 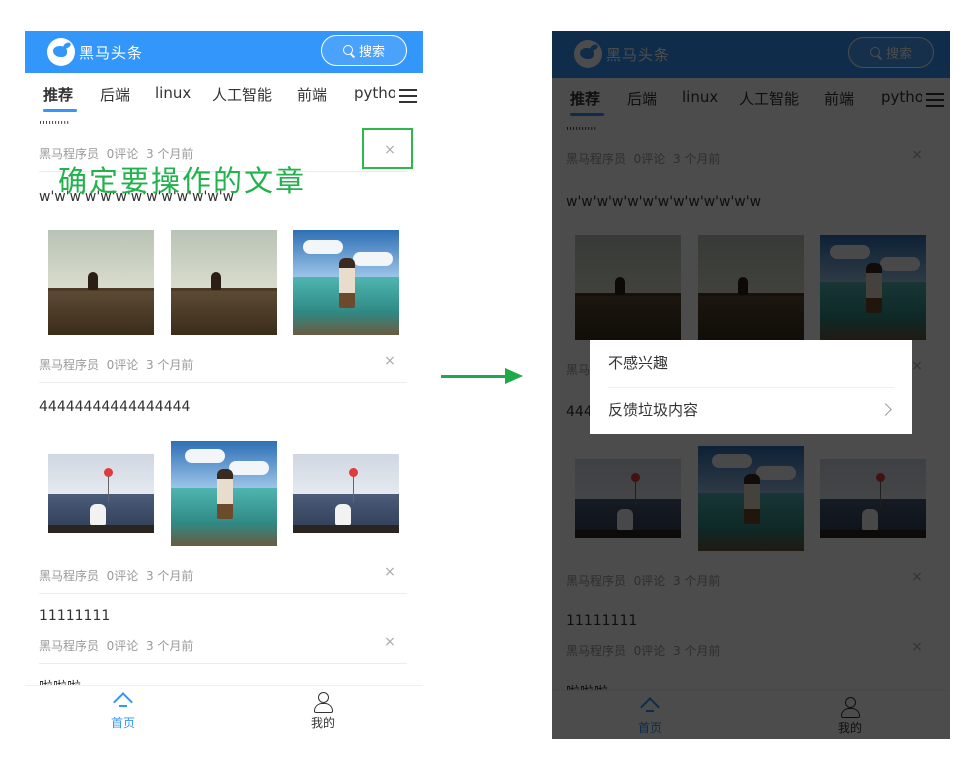 What do you see at coordinates (54, 125) in the screenshot?
I see `article-title: ''''''''''` at bounding box center [54, 125].